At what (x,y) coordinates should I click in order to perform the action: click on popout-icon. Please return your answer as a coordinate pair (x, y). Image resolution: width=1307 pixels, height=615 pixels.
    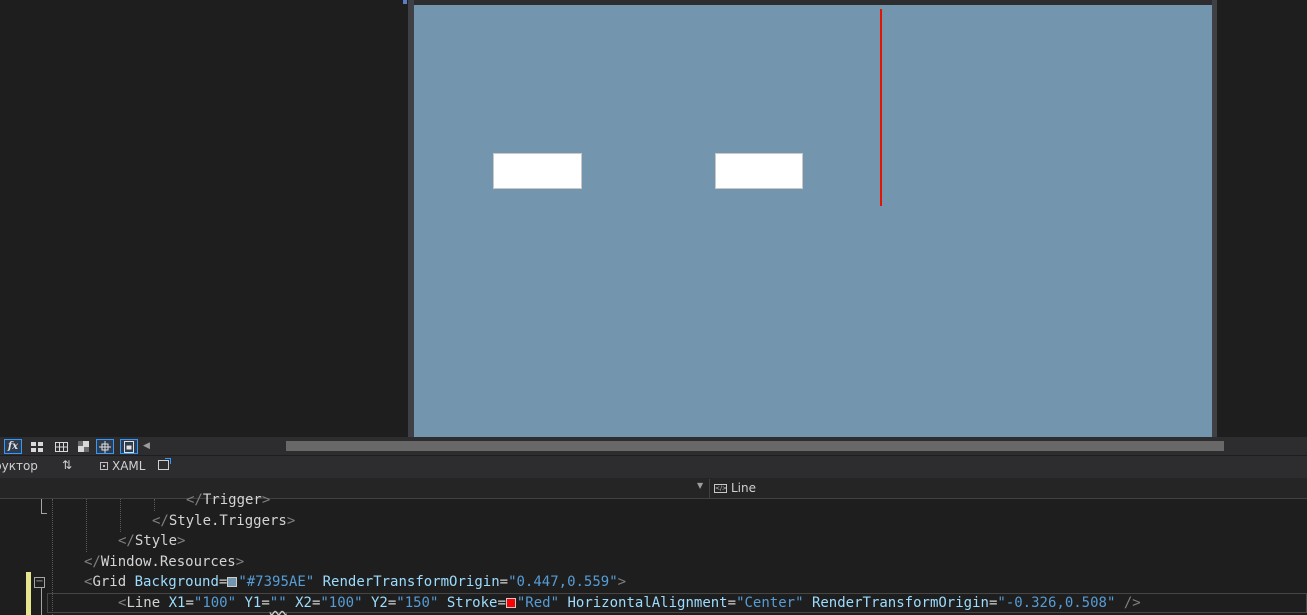
    Looking at the image, I should click on (164, 464).